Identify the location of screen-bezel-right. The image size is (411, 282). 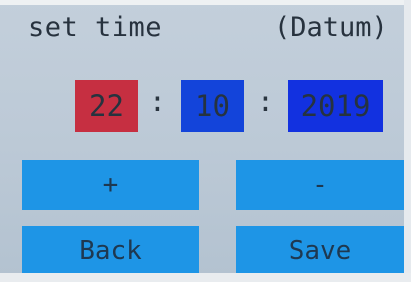
(407, 141).